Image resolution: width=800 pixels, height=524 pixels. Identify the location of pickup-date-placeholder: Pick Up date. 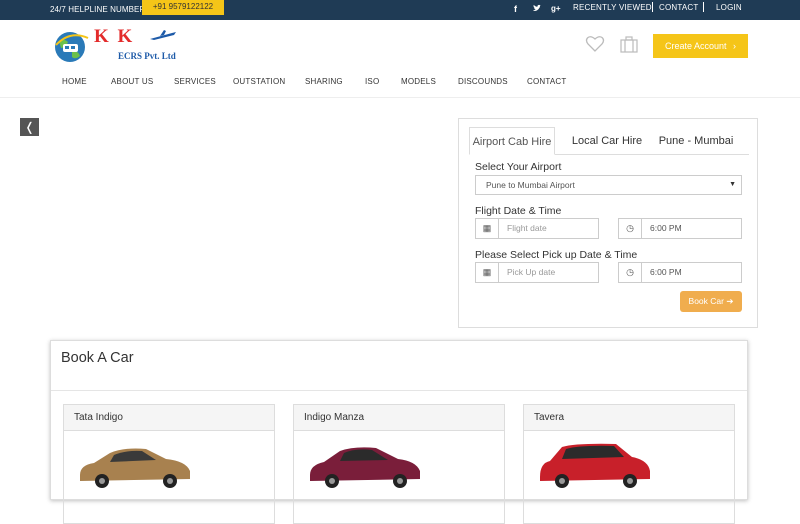
(531, 272).